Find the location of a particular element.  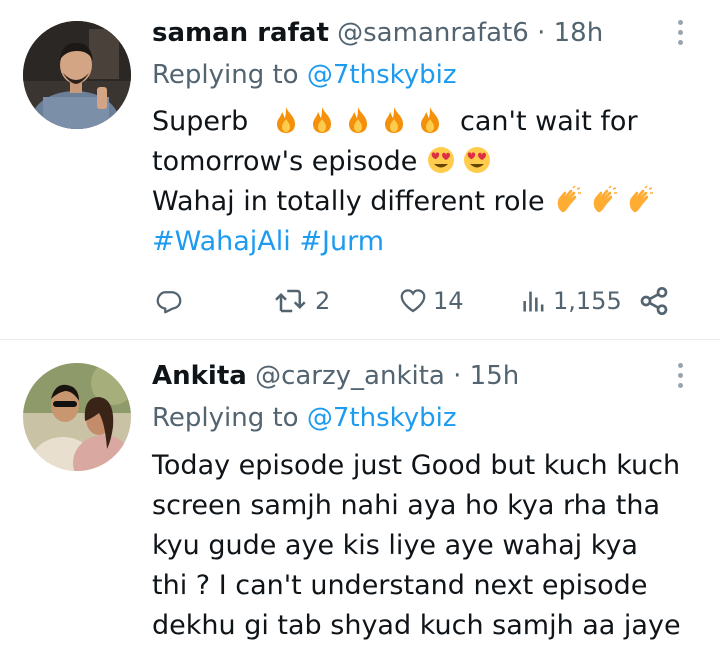

user-handle: @carzy_ankita is located at coordinates (350, 376).